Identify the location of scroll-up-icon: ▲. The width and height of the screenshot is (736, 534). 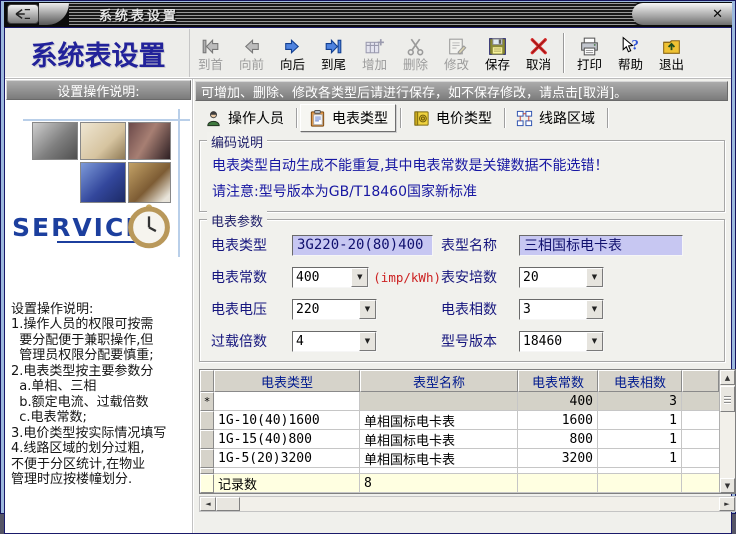
(727, 377).